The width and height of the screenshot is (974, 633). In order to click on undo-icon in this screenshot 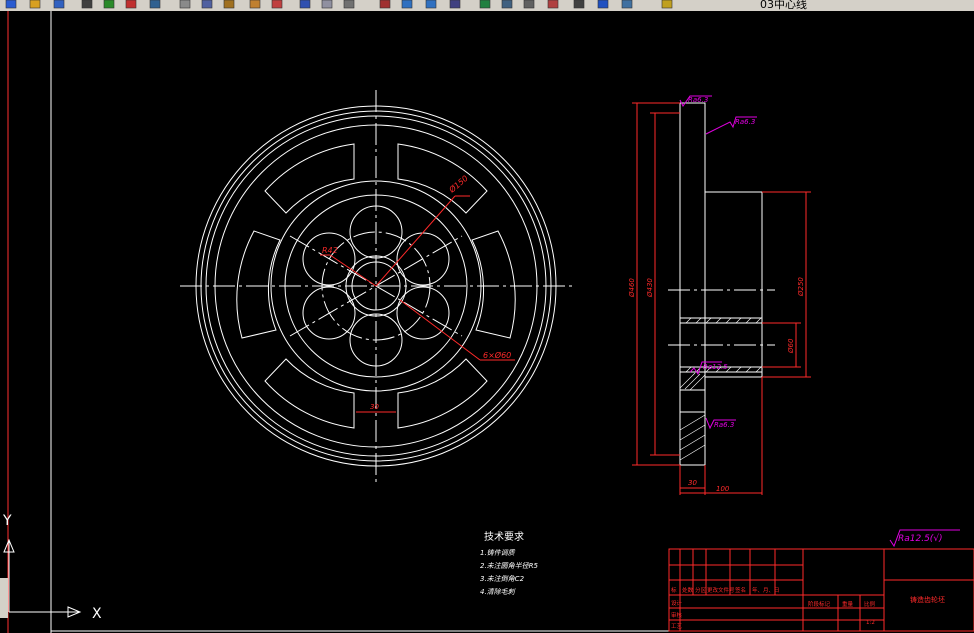, I will do `click(306, 4)`.